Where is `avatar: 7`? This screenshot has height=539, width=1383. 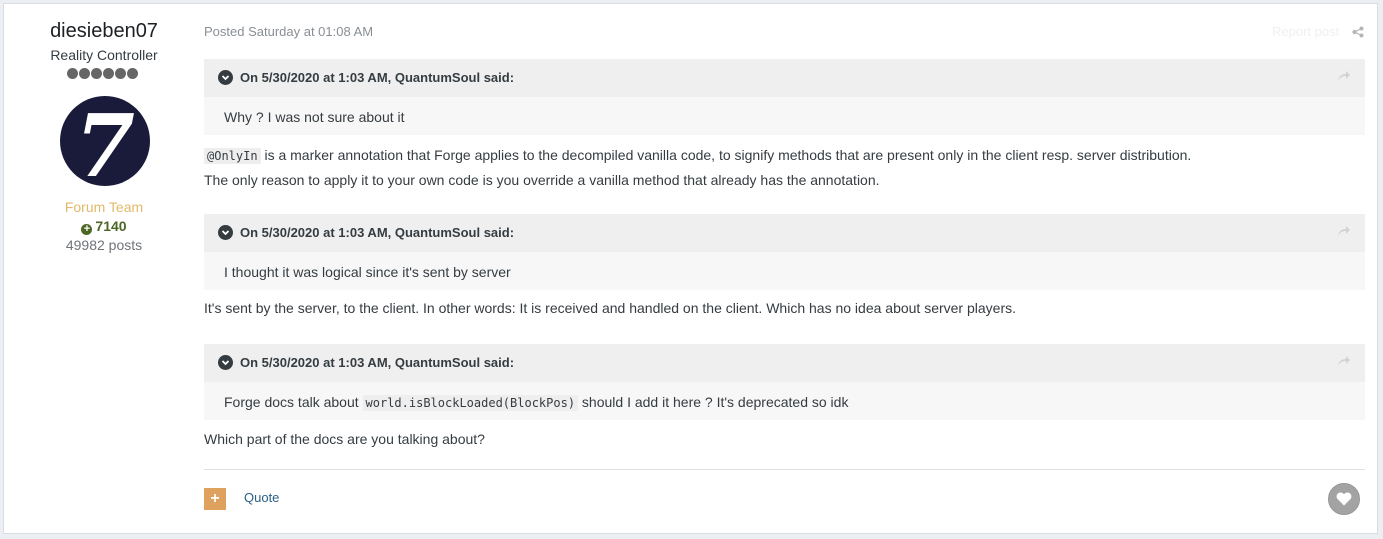
avatar: 7 is located at coordinates (105, 141).